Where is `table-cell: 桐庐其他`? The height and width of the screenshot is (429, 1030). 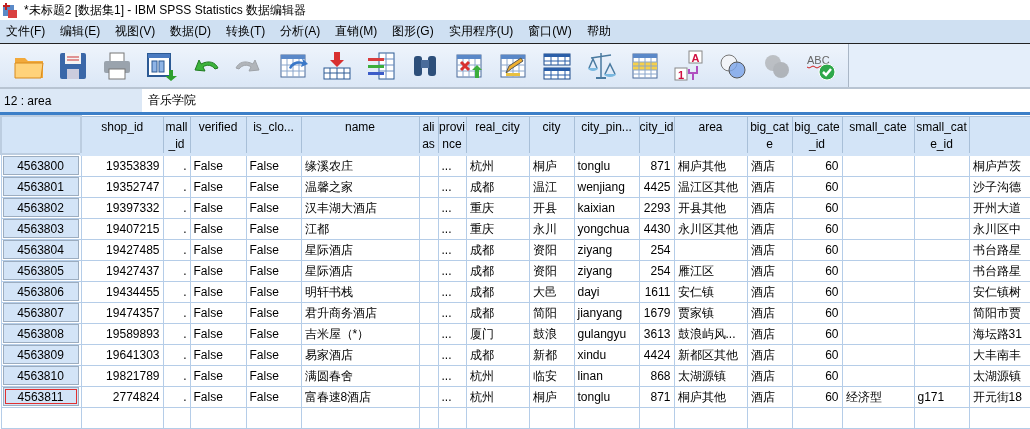 table-cell: 桐庐其他 is located at coordinates (710, 396).